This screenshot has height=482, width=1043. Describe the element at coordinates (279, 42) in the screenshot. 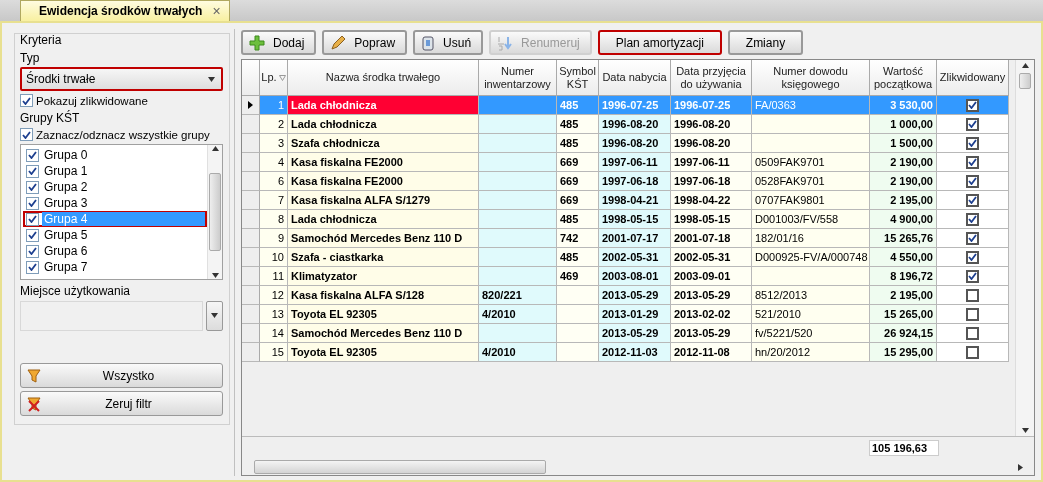

I see `toolbar-button: Dodaj` at that location.